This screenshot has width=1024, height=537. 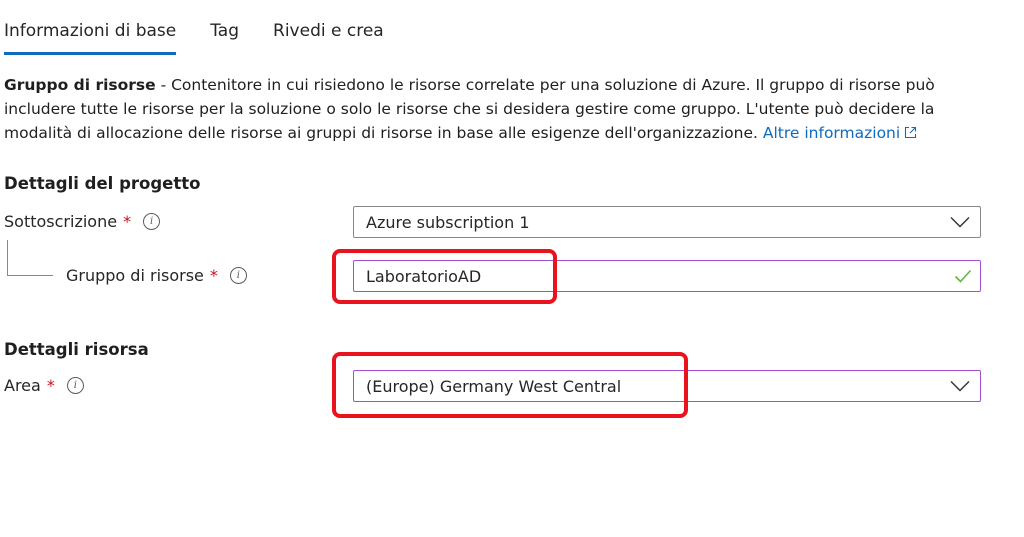 What do you see at coordinates (90, 35) in the screenshot?
I see `tab-basics: Informazioni di base` at bounding box center [90, 35].